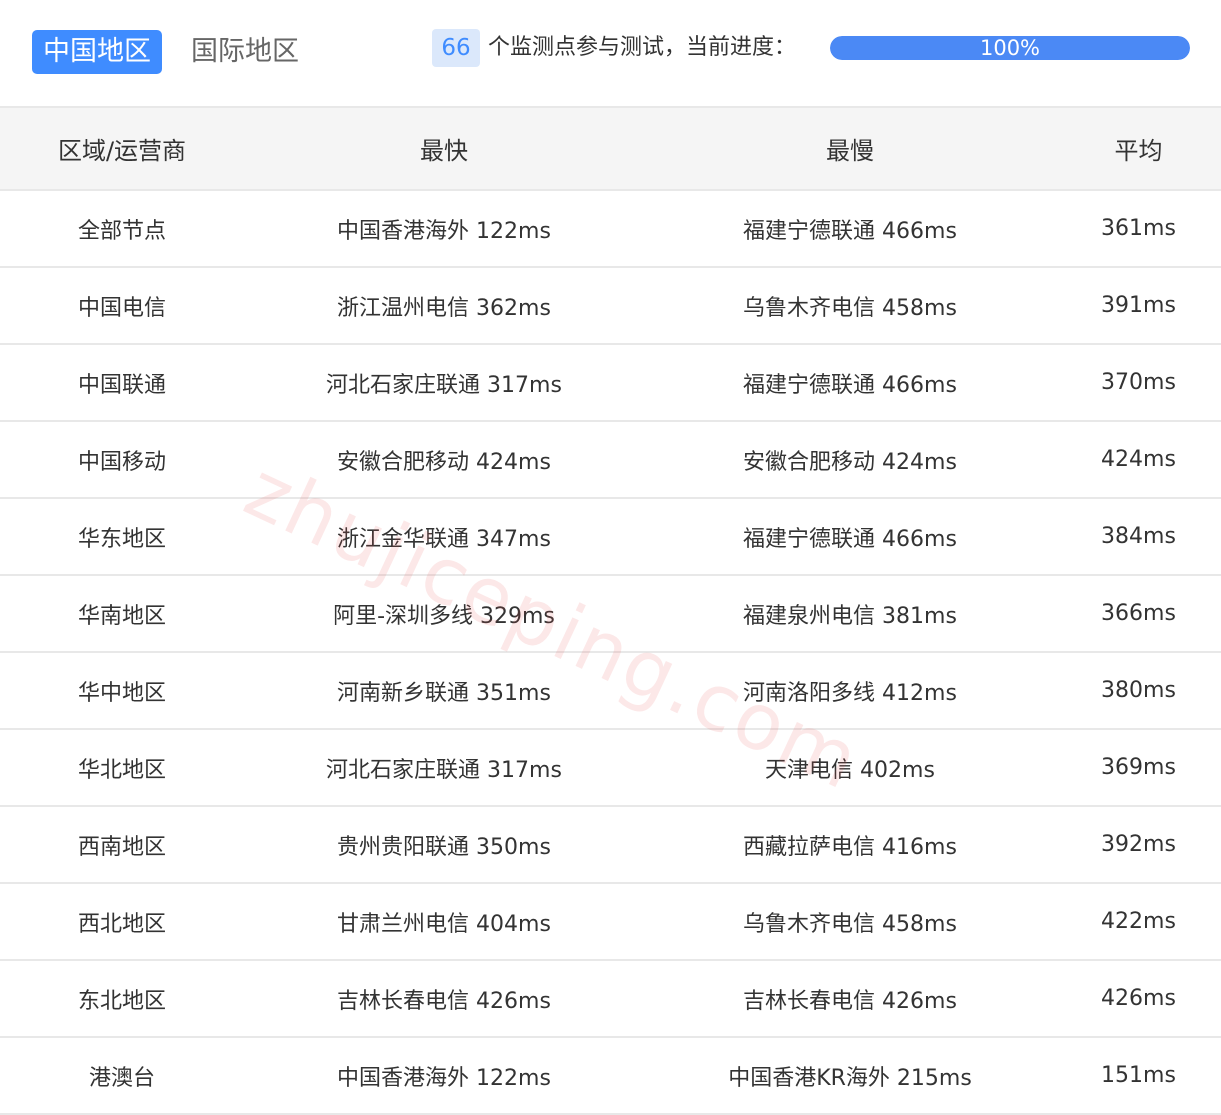 The height and width of the screenshot is (1115, 1221). I want to click on tab-international-region: 国际地区, so click(245, 52).